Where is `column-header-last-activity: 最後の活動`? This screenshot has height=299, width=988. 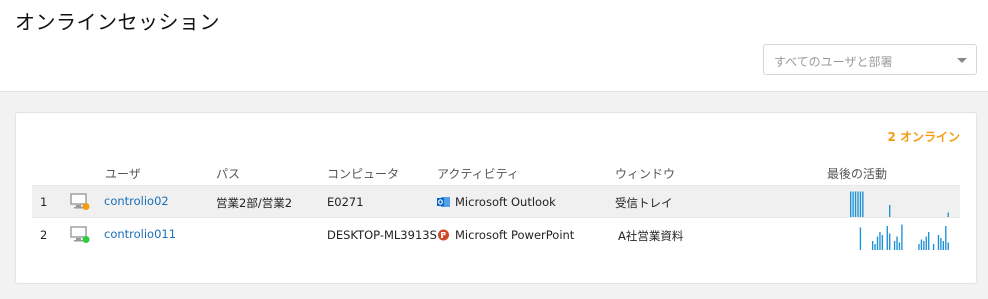 column-header-last-activity: 最後の活動 is located at coordinates (857, 173).